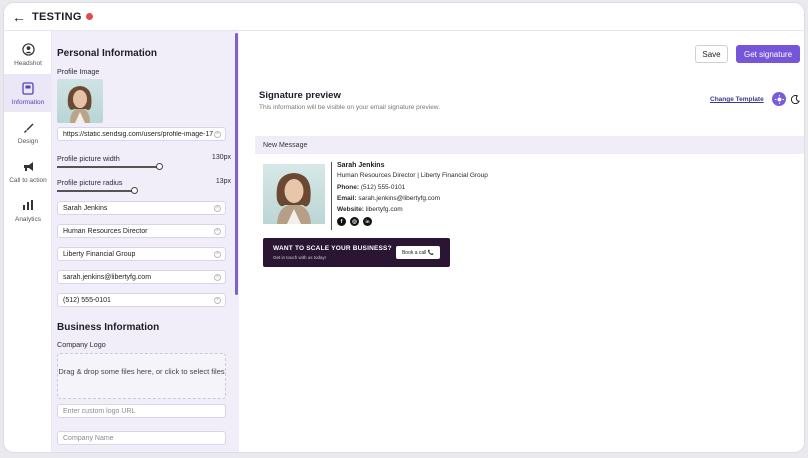 The image size is (808, 458). I want to click on light-mode-toggle, so click(779, 99).